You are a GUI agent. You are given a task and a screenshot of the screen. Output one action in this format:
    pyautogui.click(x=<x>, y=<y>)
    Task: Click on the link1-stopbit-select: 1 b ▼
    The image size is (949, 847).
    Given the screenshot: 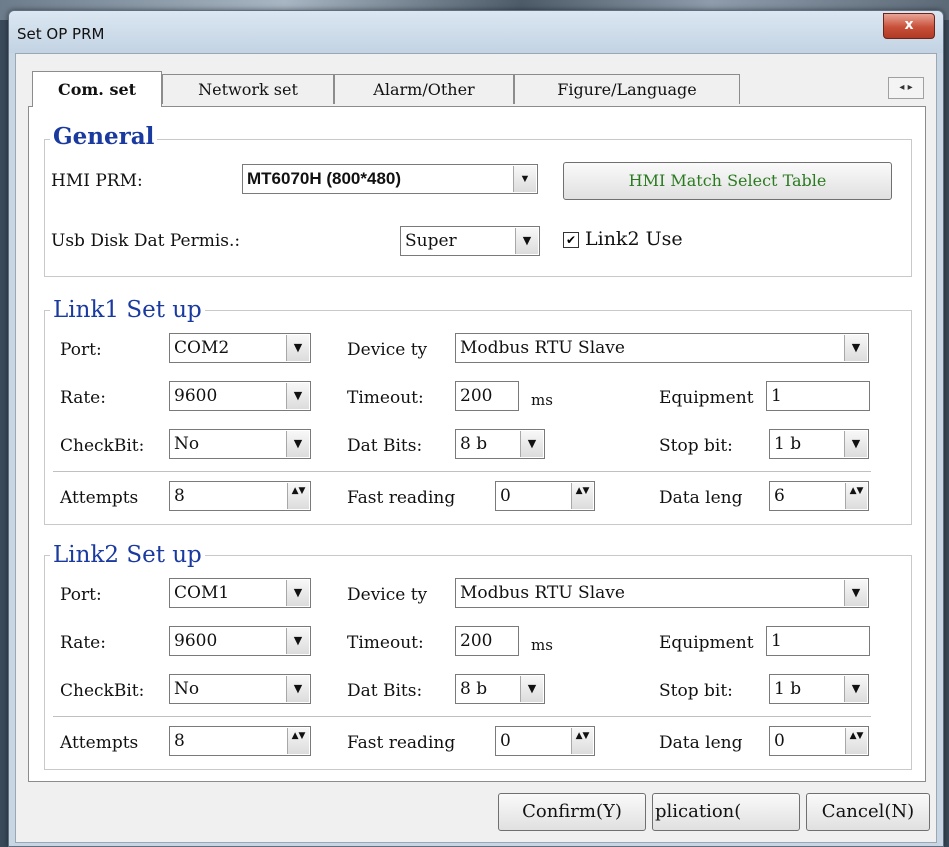 What is the action you would take?
    pyautogui.click(x=819, y=444)
    